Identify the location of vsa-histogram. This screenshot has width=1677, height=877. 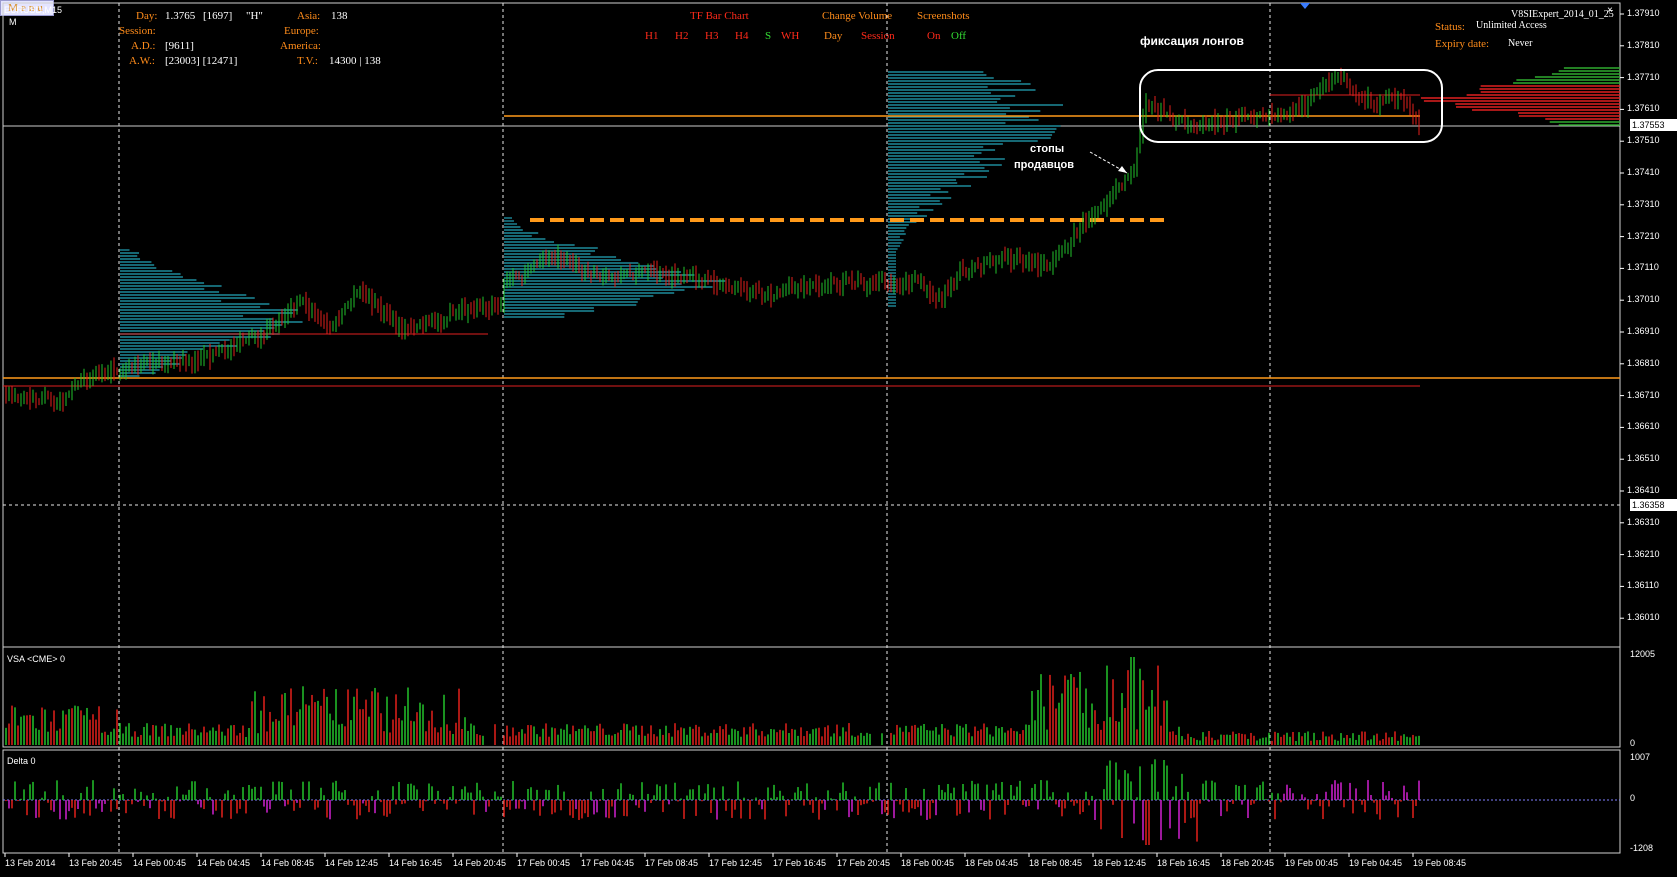
(712, 701).